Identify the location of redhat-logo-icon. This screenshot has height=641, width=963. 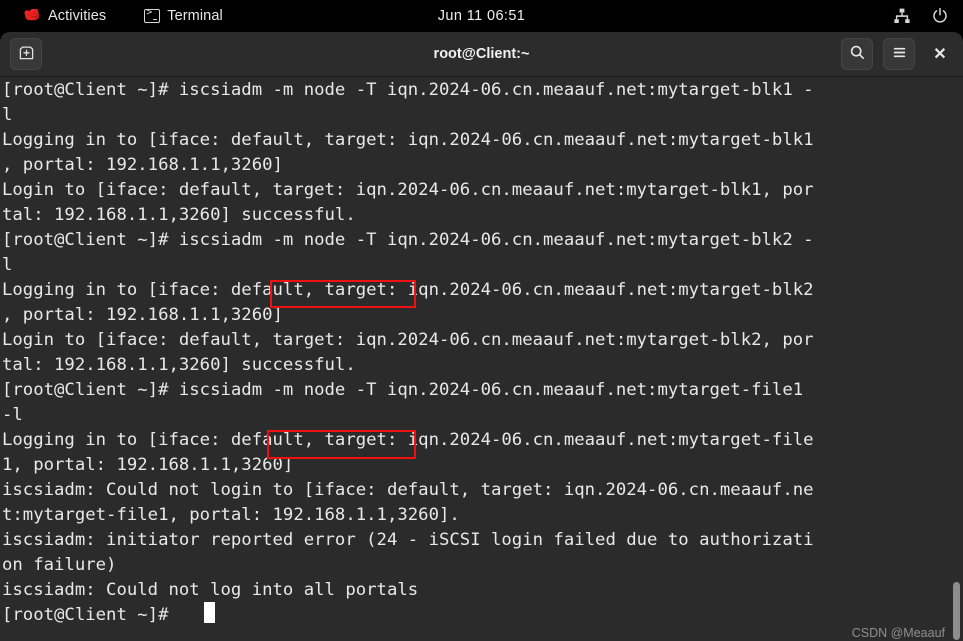
(32, 15).